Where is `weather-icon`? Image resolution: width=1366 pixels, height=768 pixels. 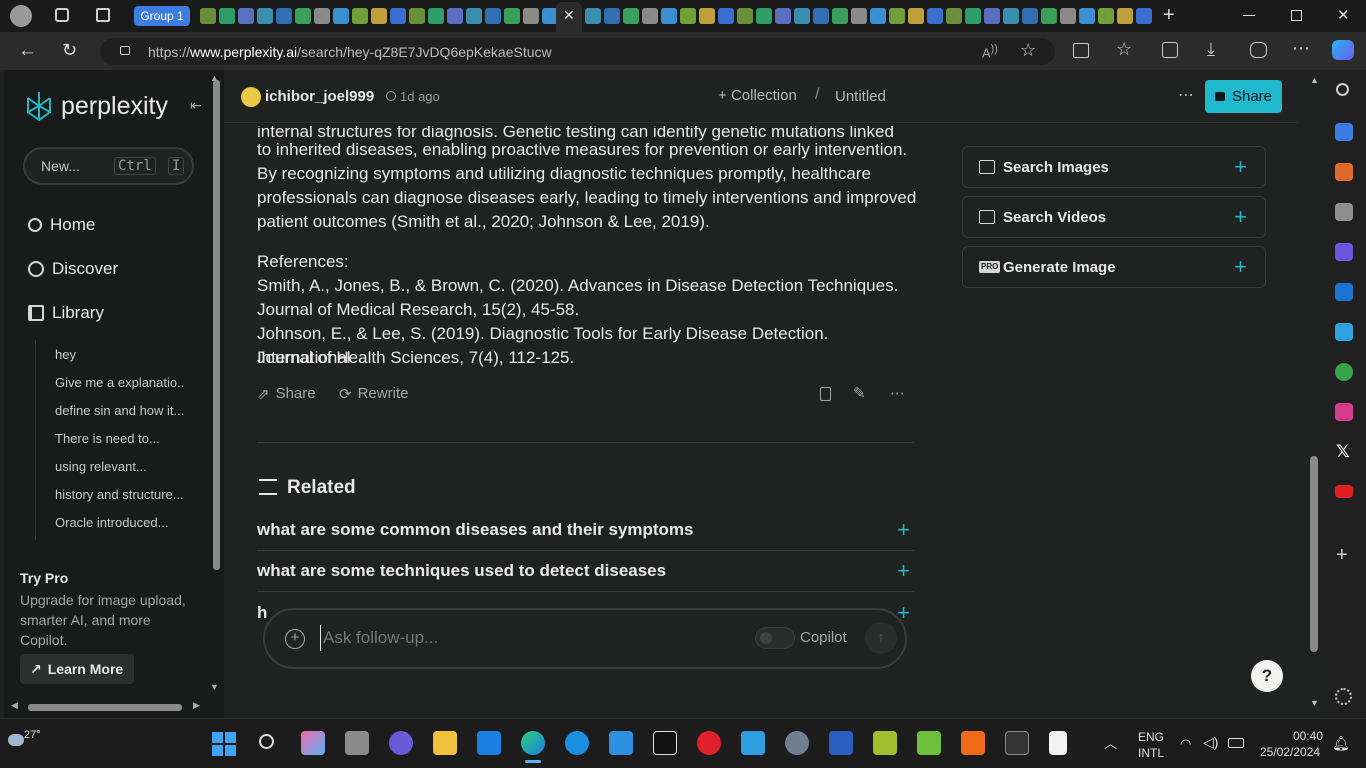 weather-icon is located at coordinates (16, 740).